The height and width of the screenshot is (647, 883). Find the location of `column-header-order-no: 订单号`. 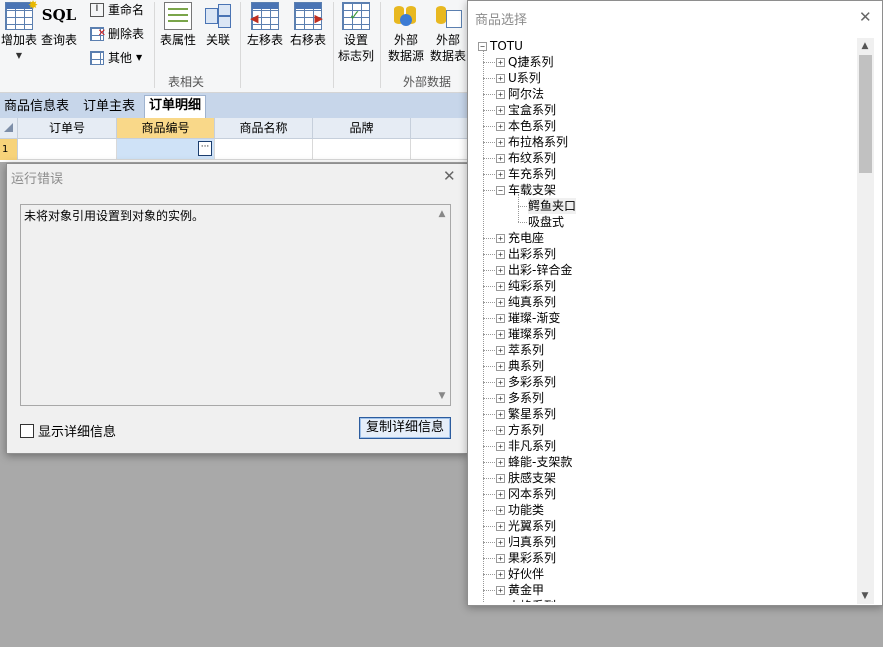

column-header-order-no: 订单号 is located at coordinates (67, 128).